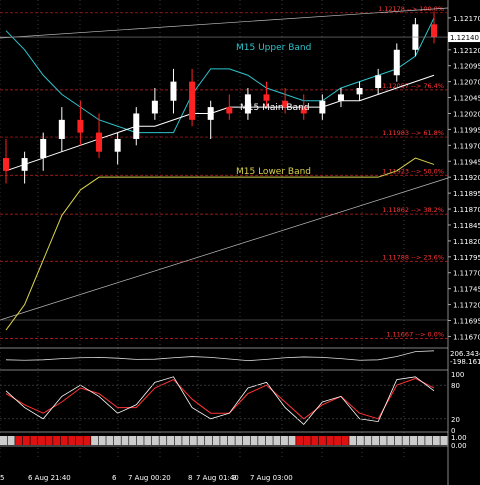  I want to click on stochastic-signal-line, so click(220, 398).